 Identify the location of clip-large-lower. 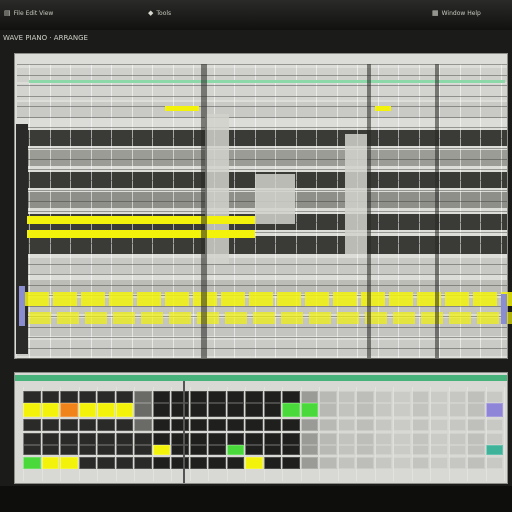
(141, 234).